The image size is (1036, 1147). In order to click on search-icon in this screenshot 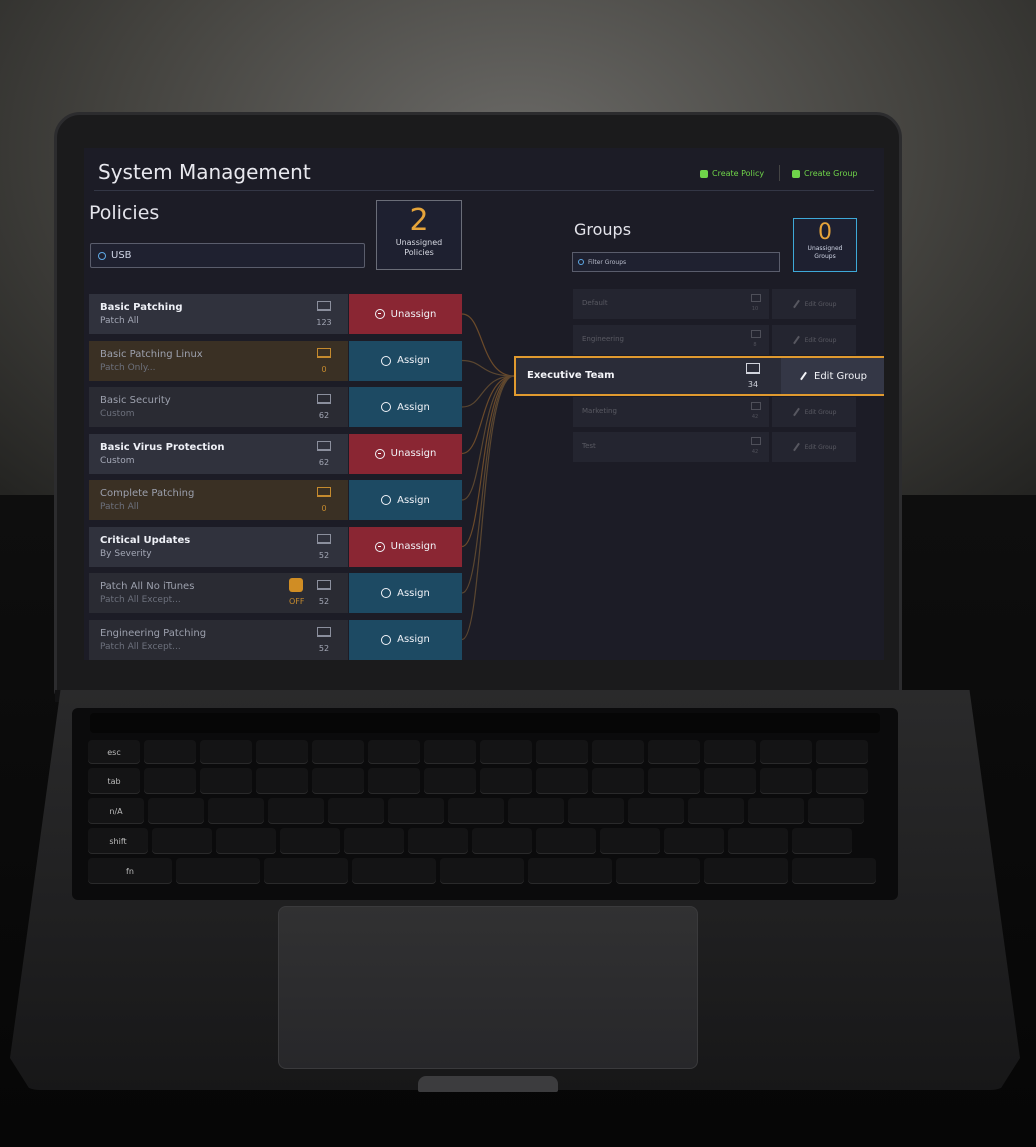, I will do `click(581, 262)`.